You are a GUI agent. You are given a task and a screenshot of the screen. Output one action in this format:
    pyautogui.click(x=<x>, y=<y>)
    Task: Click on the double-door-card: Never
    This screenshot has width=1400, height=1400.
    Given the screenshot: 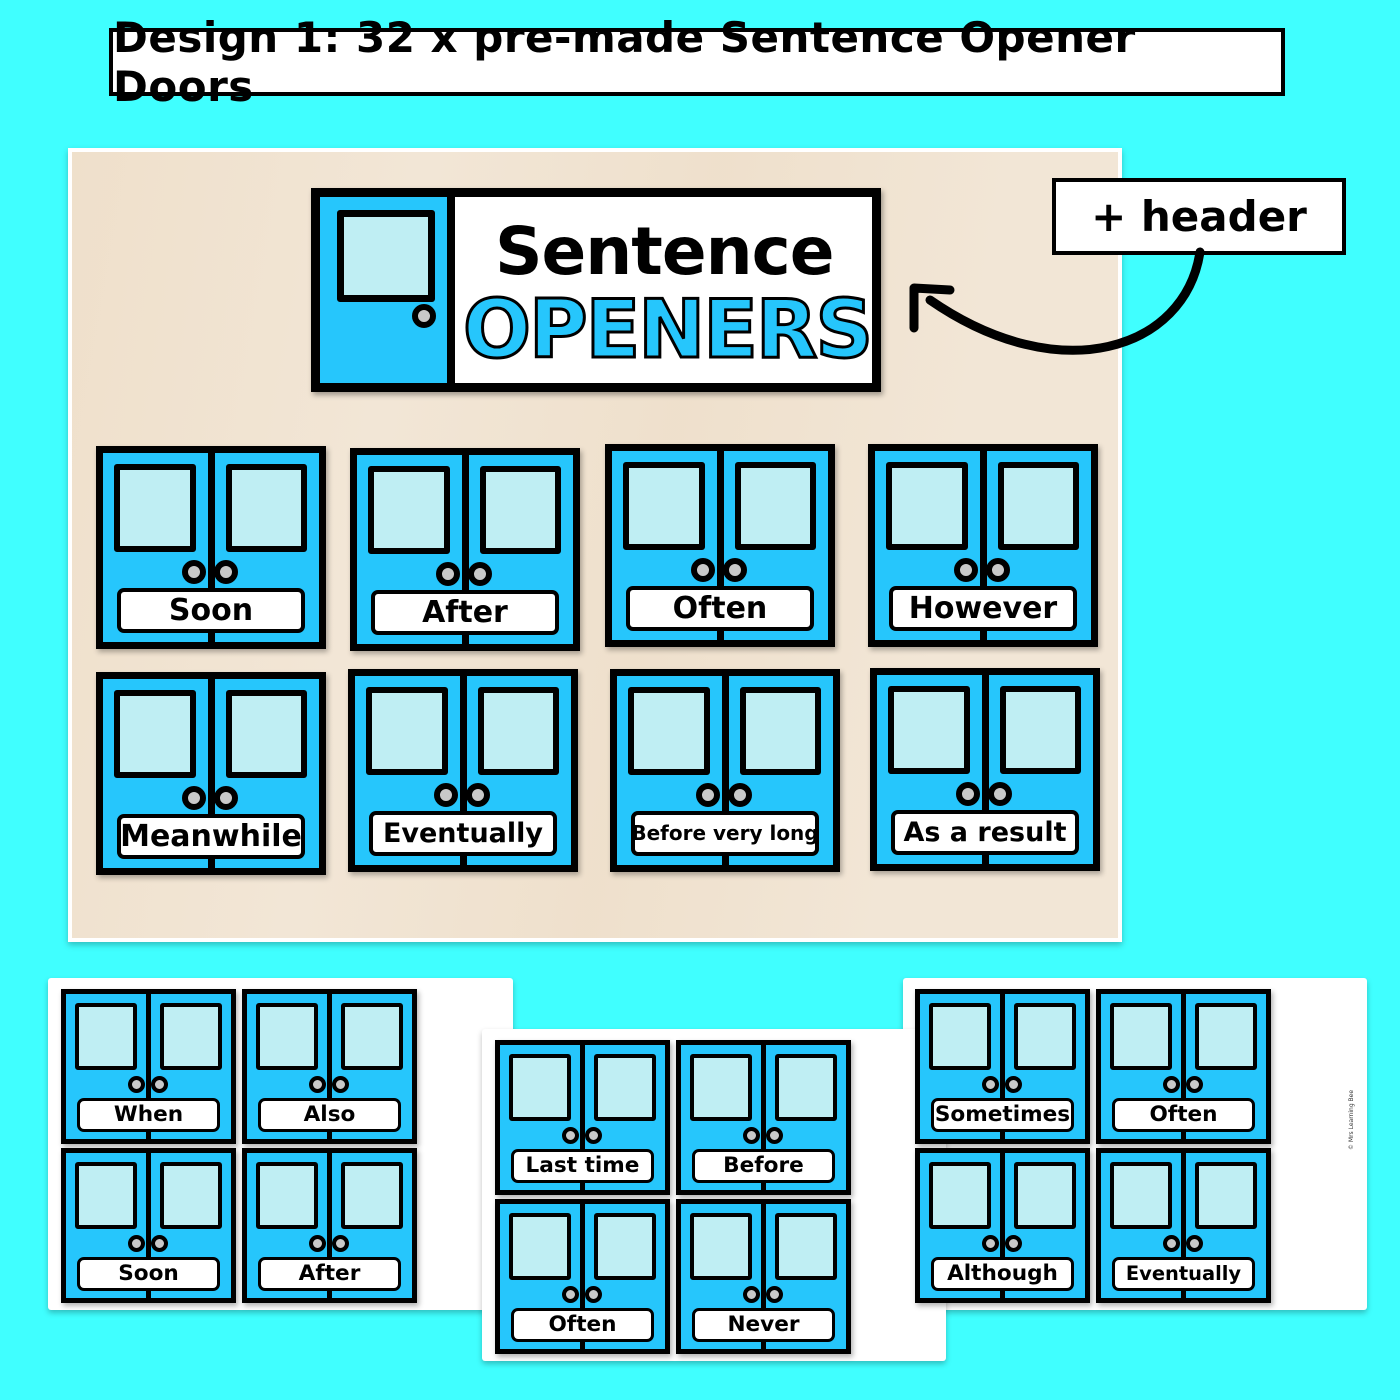 What is the action you would take?
    pyautogui.click(x=763, y=1276)
    